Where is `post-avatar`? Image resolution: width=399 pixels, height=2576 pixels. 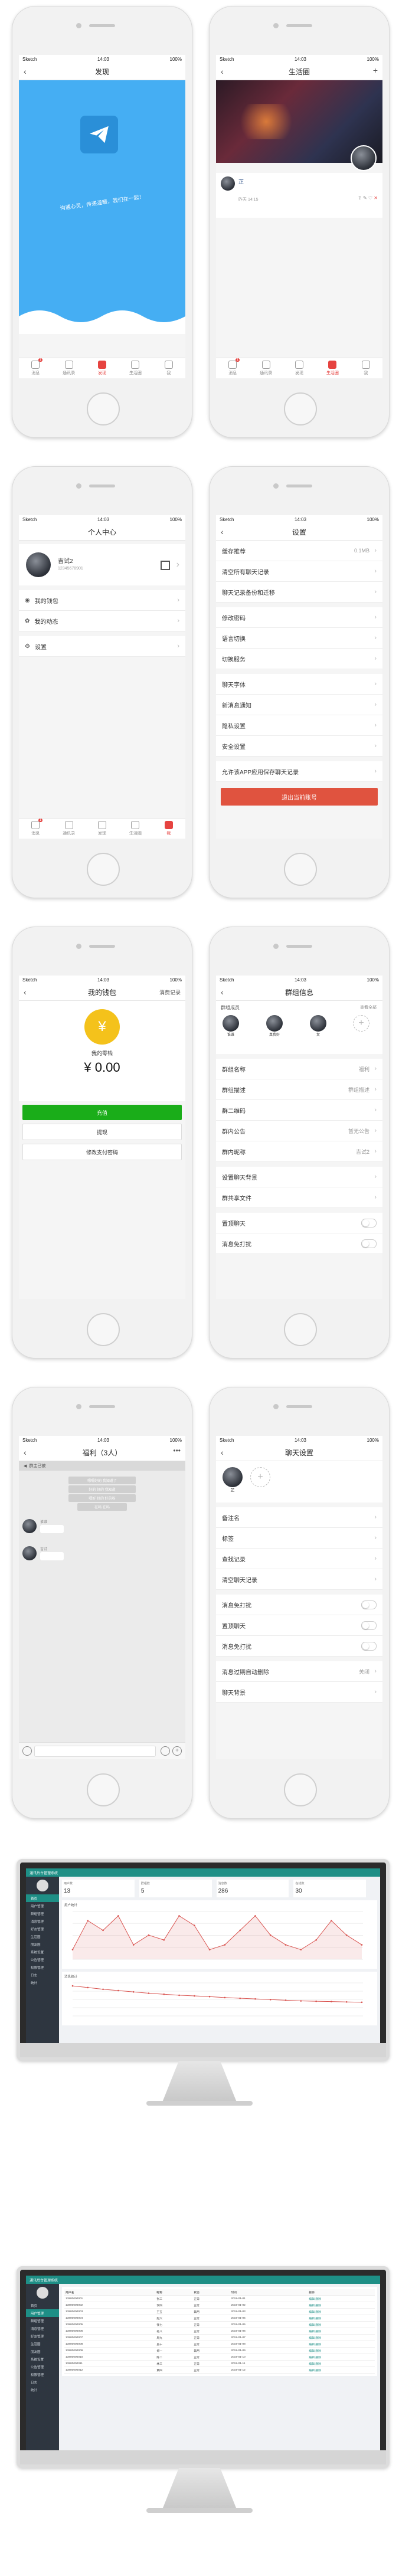 post-avatar is located at coordinates (228, 183).